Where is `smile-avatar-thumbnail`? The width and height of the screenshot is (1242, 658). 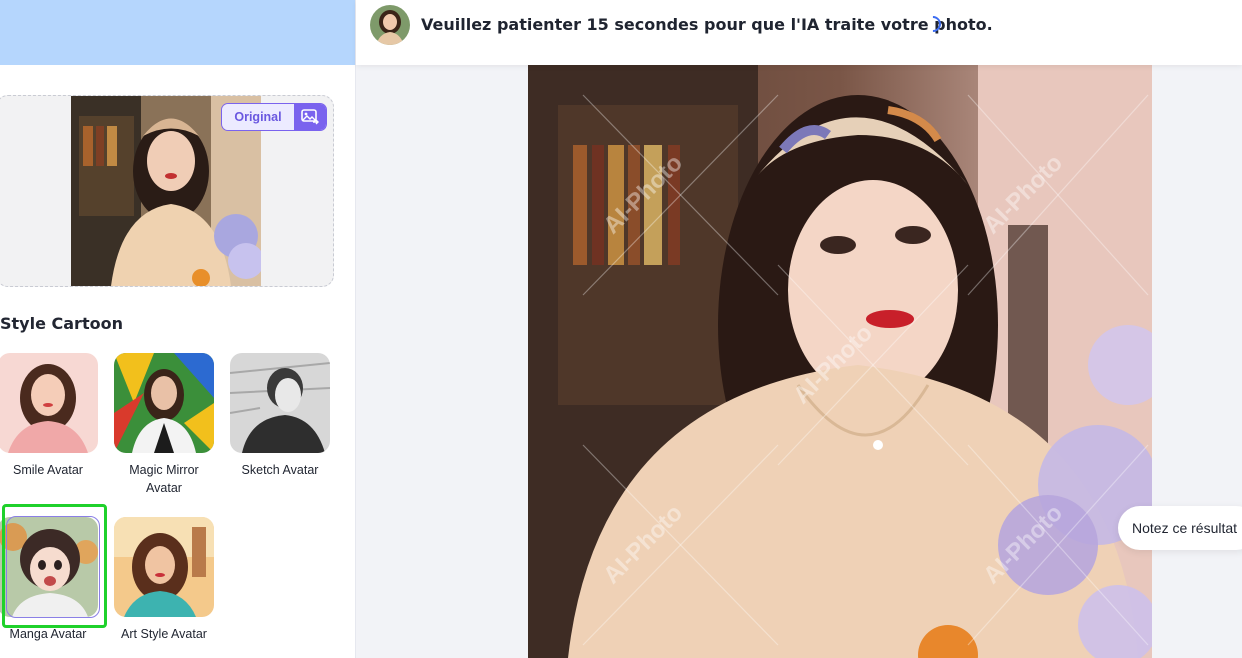
smile-avatar-thumbnail is located at coordinates (49, 403).